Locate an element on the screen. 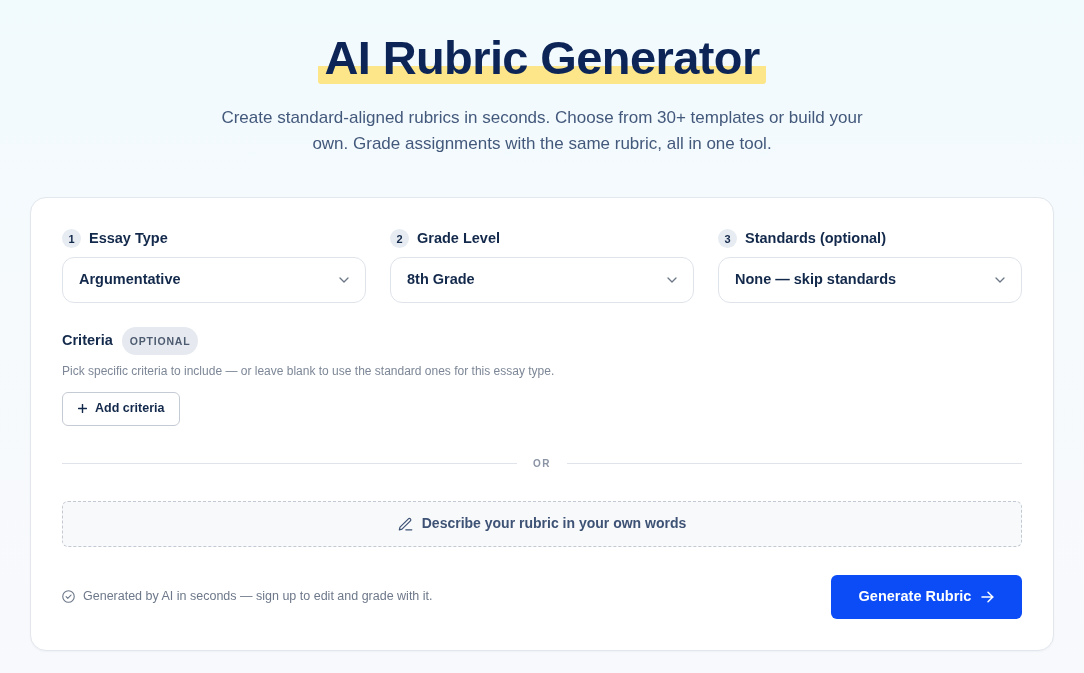 Image resolution: width=1084 pixels, height=673 pixels. plus-icon is located at coordinates (82, 409).